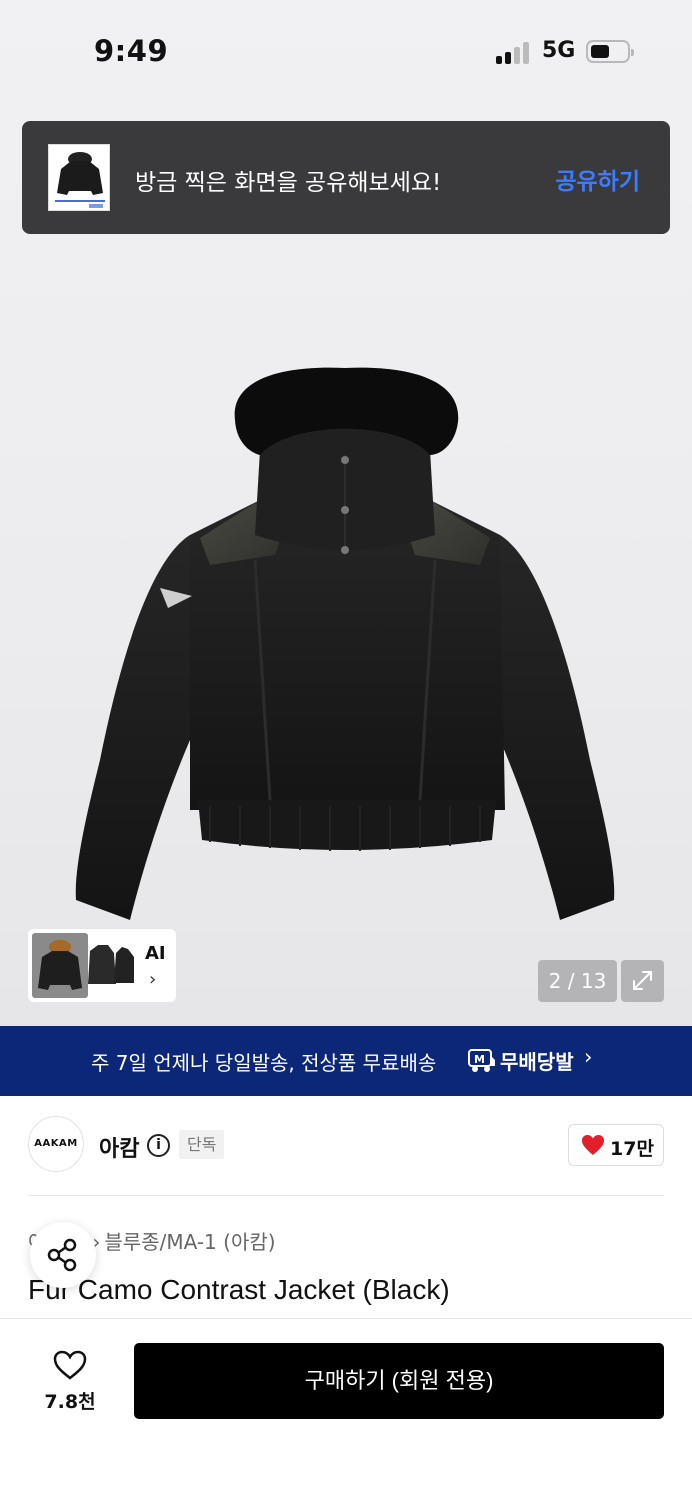 This screenshot has width=692, height=1500. I want to click on exclusive-badge: 단독, so click(202, 1144).